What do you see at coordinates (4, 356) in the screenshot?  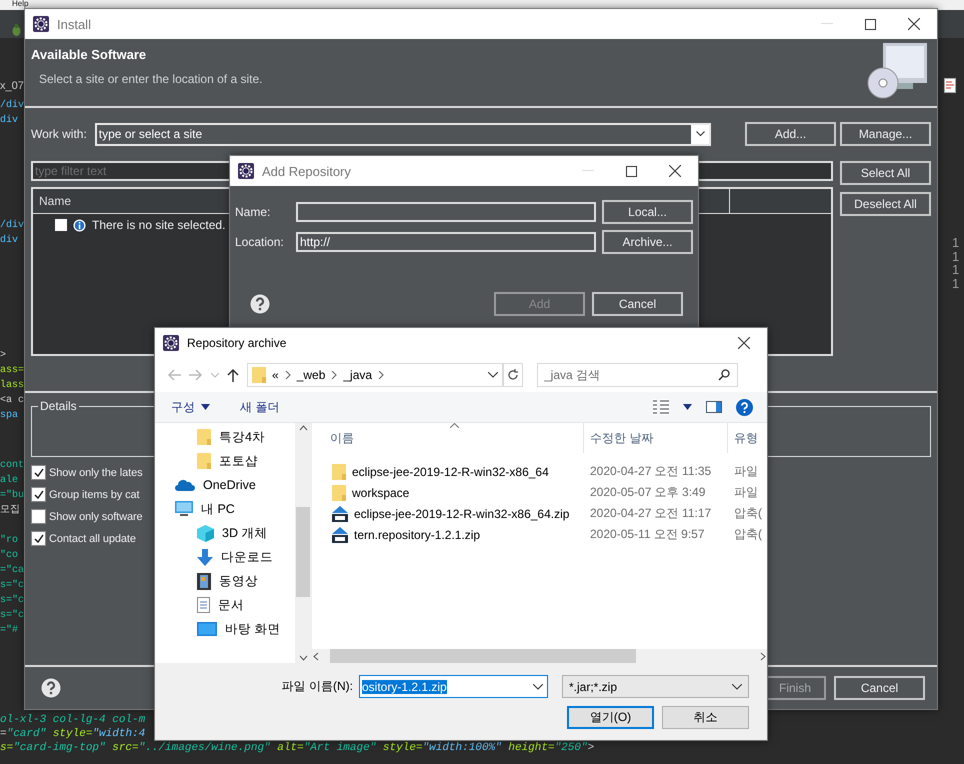 I see `code-fragment: >` at bounding box center [4, 356].